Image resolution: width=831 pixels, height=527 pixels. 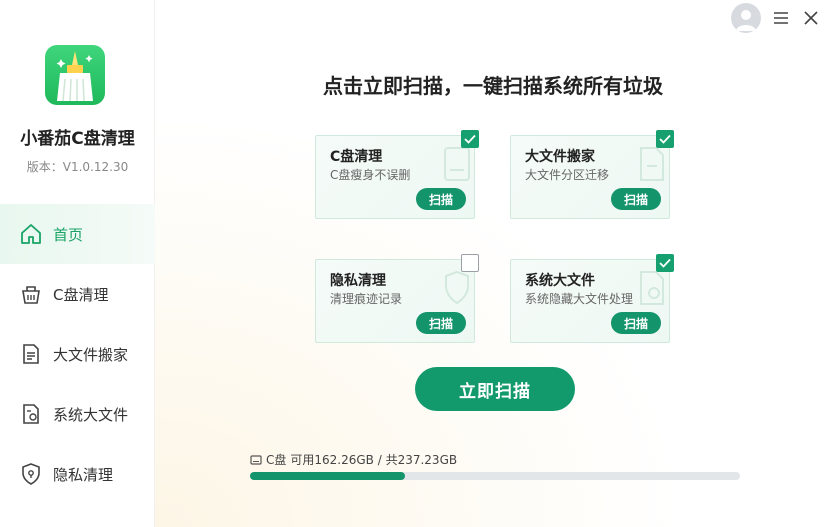 What do you see at coordinates (366, 299) in the screenshot?
I see `card-desc: 清理痕迹记录` at bounding box center [366, 299].